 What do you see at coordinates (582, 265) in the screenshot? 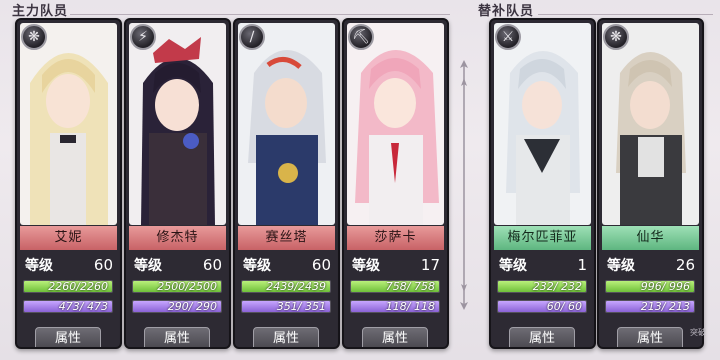
I see `level-value: 1` at bounding box center [582, 265].